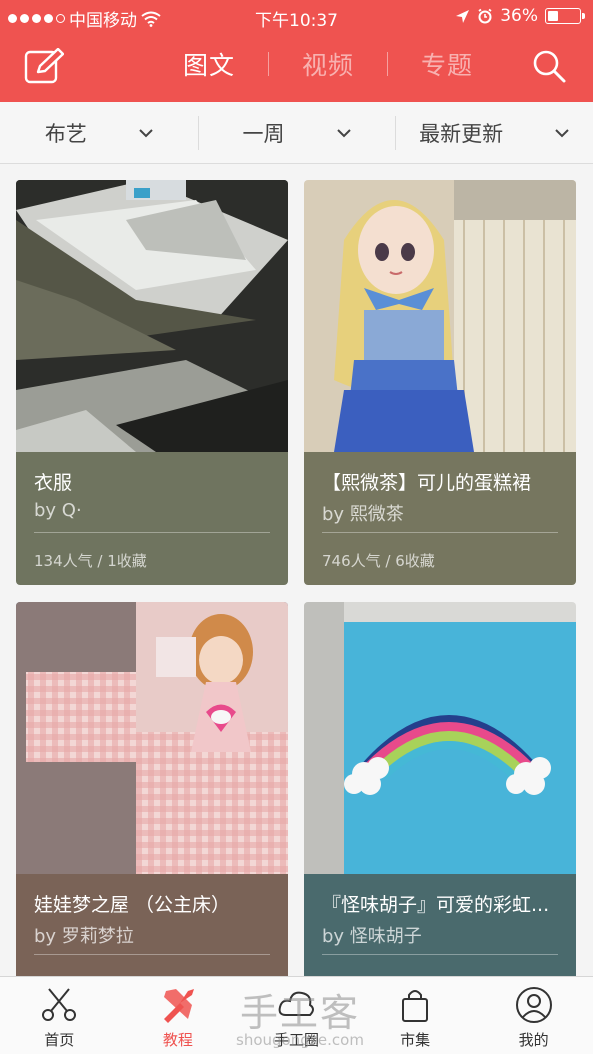 This screenshot has height=1054, width=593. I want to click on filter-bar: 布艺 一周 最新更新, so click(296, 133).